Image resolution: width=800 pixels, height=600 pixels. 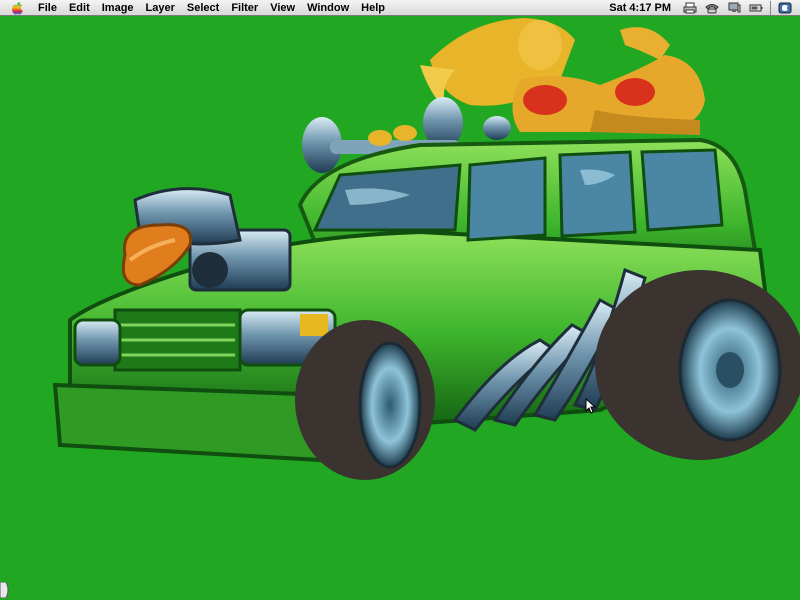 What do you see at coordinates (770, 8) in the screenshot?
I see `menubar-divider` at bounding box center [770, 8].